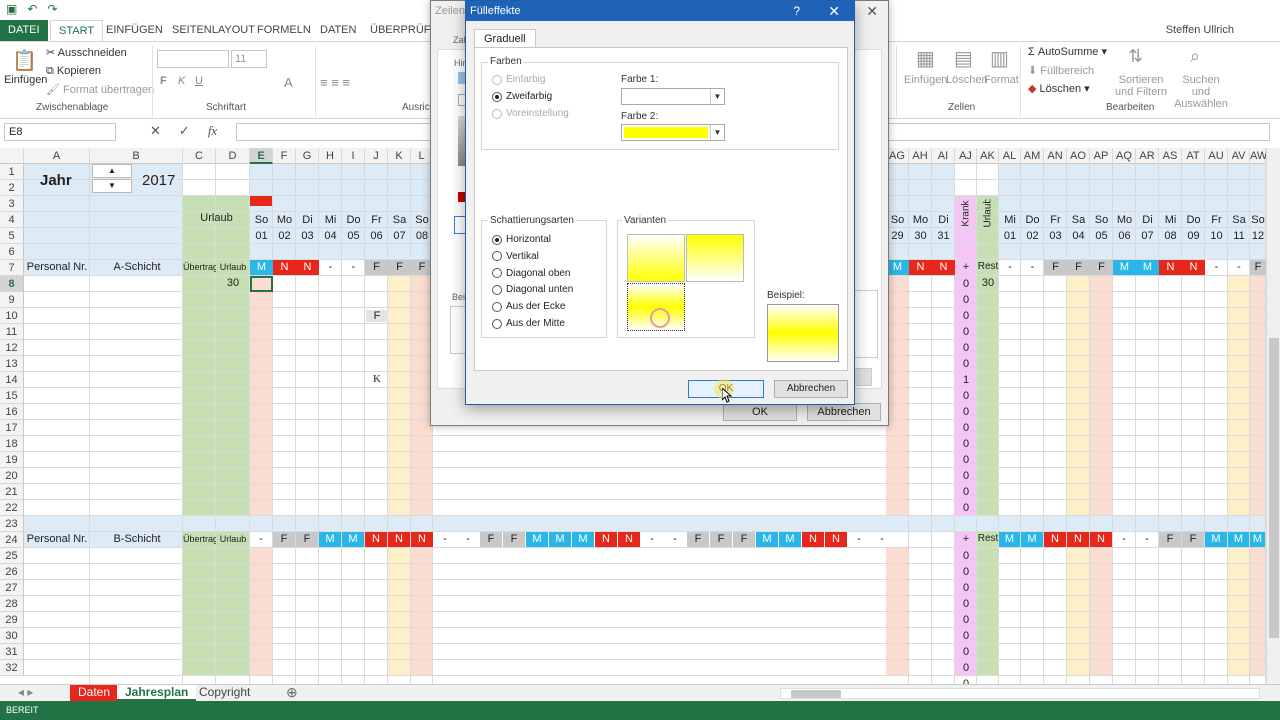 The height and width of the screenshot is (720, 1280). Describe the element at coordinates (233, 283) in the screenshot. I see `cell-d8: 30` at that location.